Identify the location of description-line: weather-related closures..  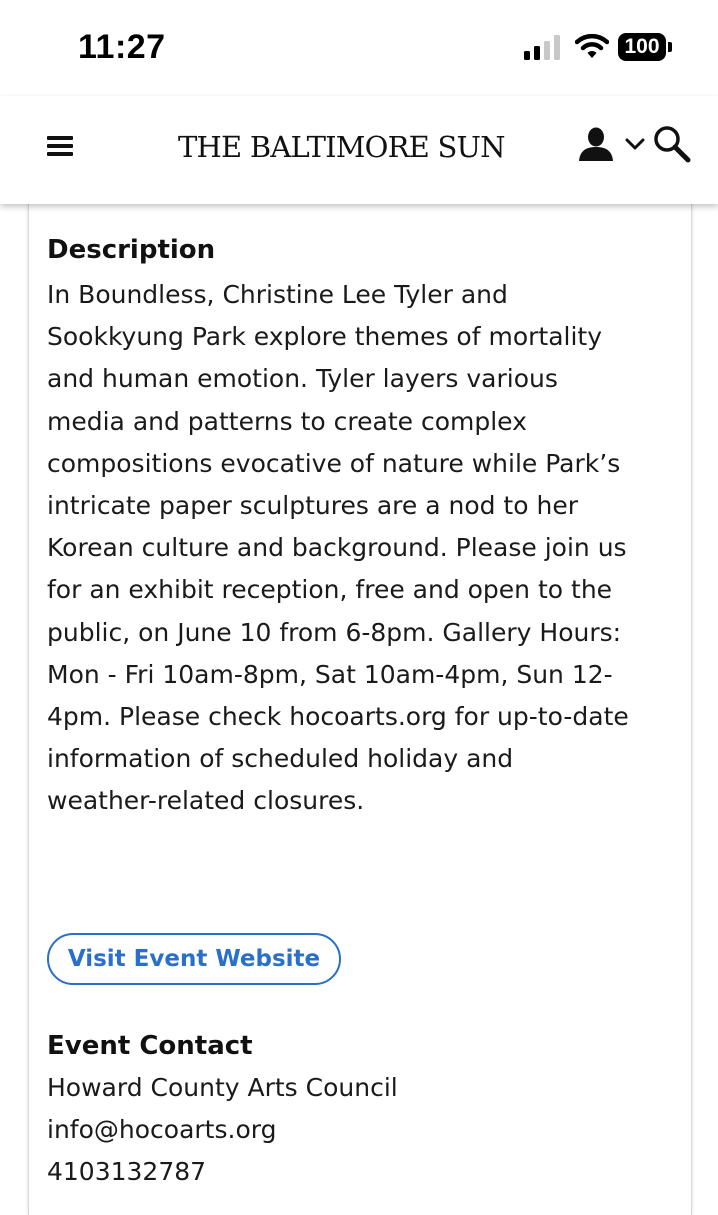
(206, 801).